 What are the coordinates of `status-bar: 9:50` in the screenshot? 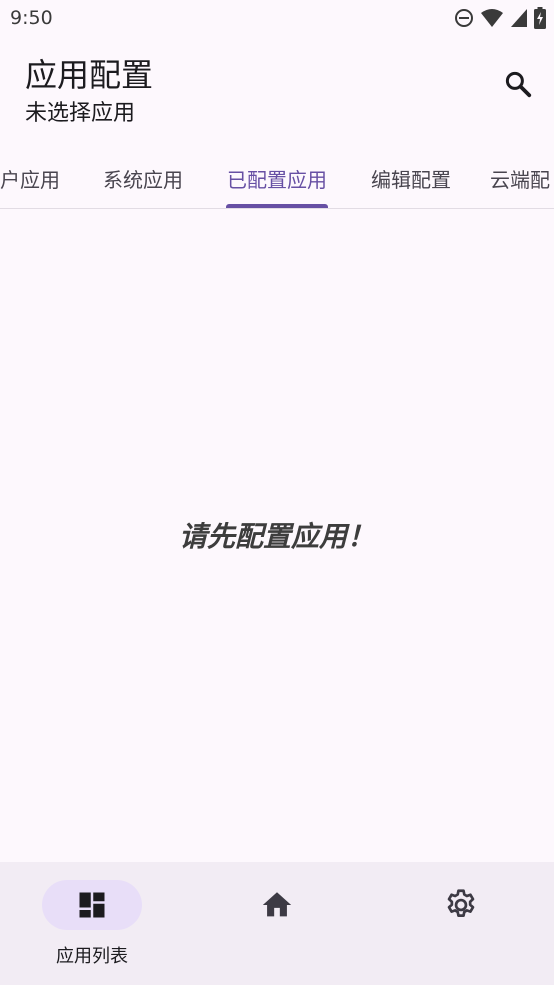 It's located at (277, 18).